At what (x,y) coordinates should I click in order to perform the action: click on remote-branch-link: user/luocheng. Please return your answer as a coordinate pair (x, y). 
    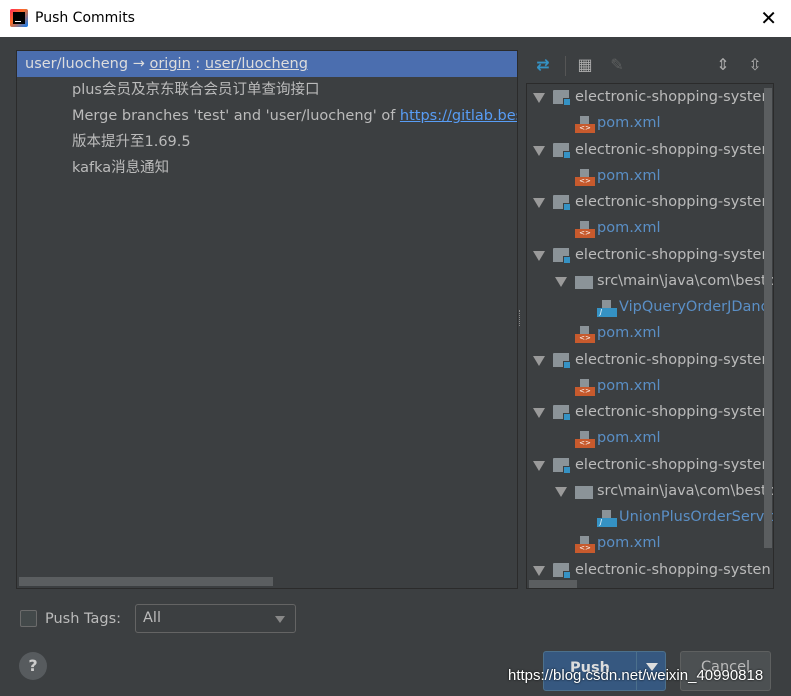
    Looking at the image, I should click on (256, 64).